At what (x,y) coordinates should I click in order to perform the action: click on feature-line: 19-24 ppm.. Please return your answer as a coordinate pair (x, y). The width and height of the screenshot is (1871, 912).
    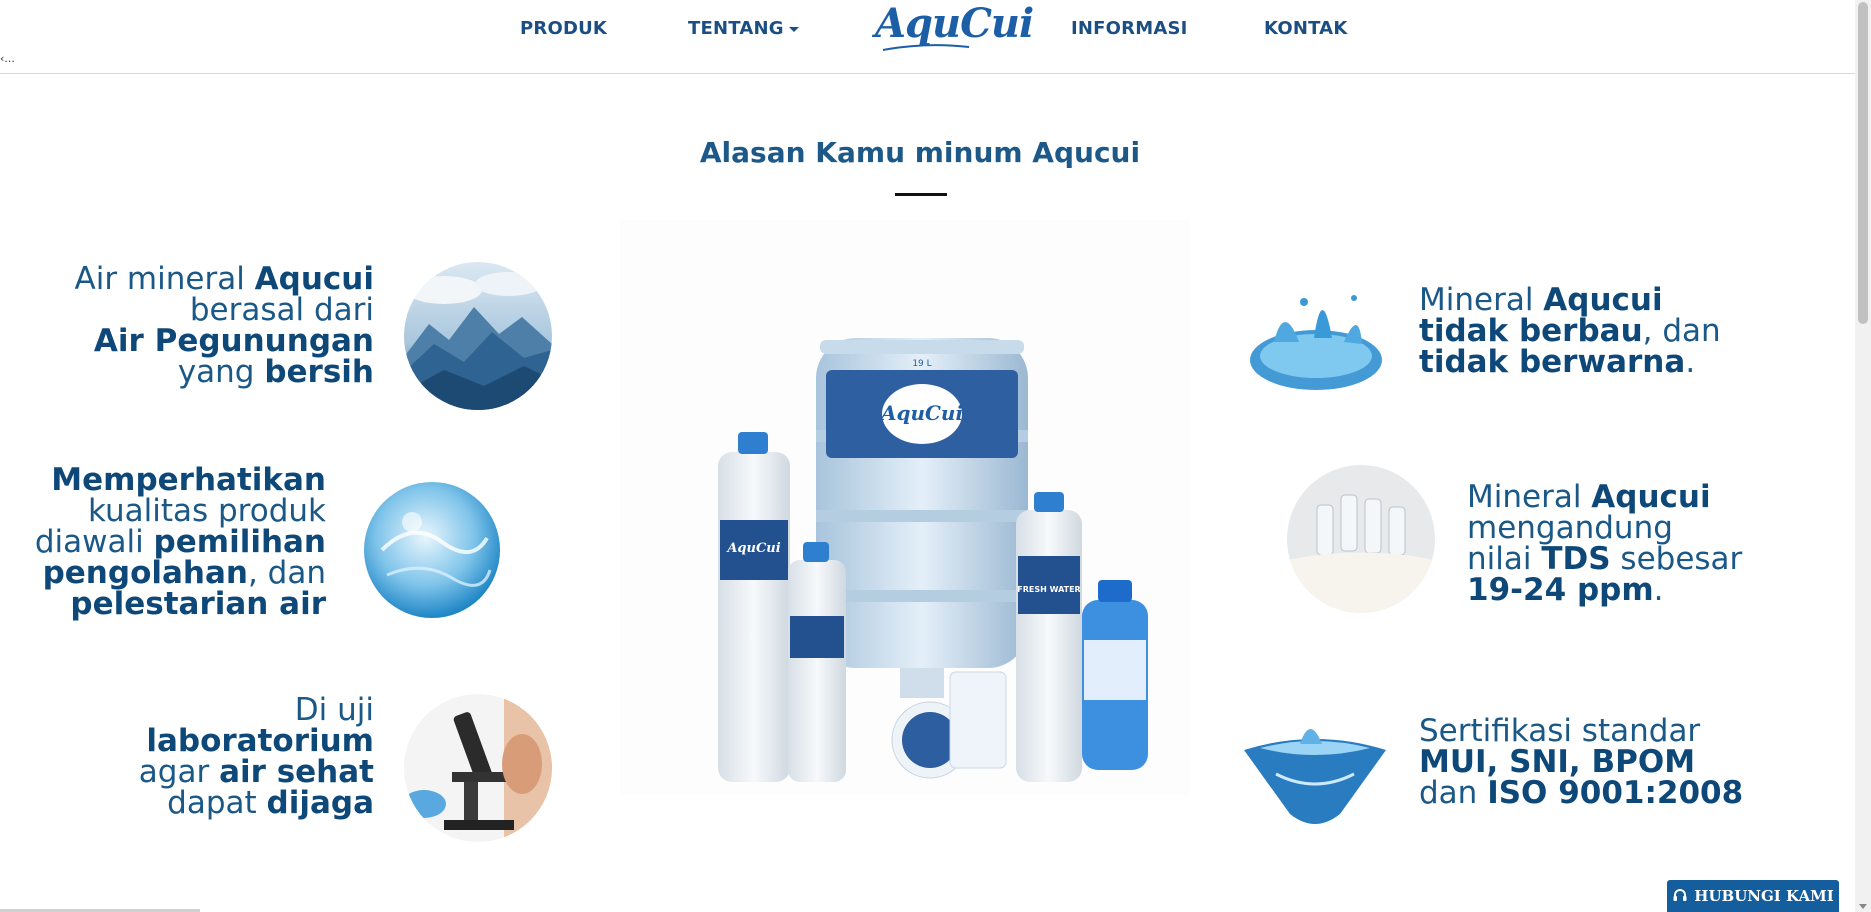
    Looking at the image, I should click on (1604, 590).